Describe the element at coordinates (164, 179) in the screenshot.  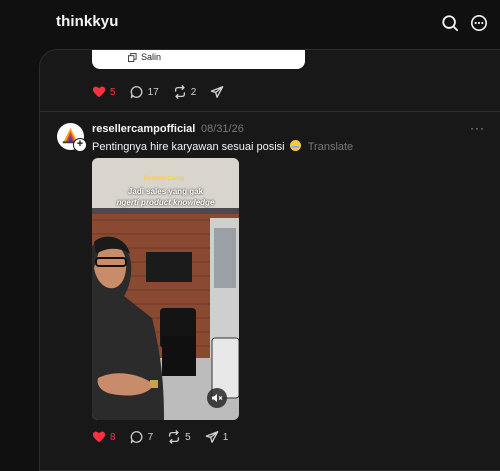
I see `video-brand: ResellerCamp` at that location.